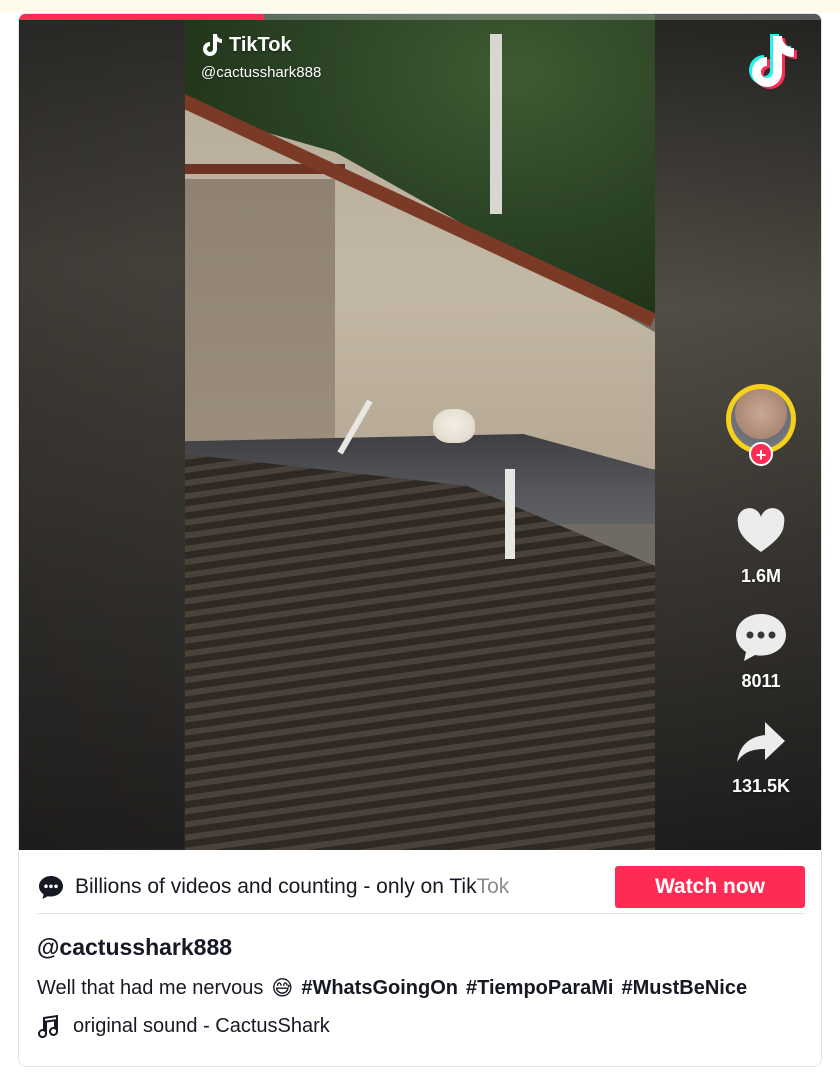 The width and height of the screenshot is (840, 1078). I want to click on sound-row: original sound - CactusShark, so click(183, 1026).